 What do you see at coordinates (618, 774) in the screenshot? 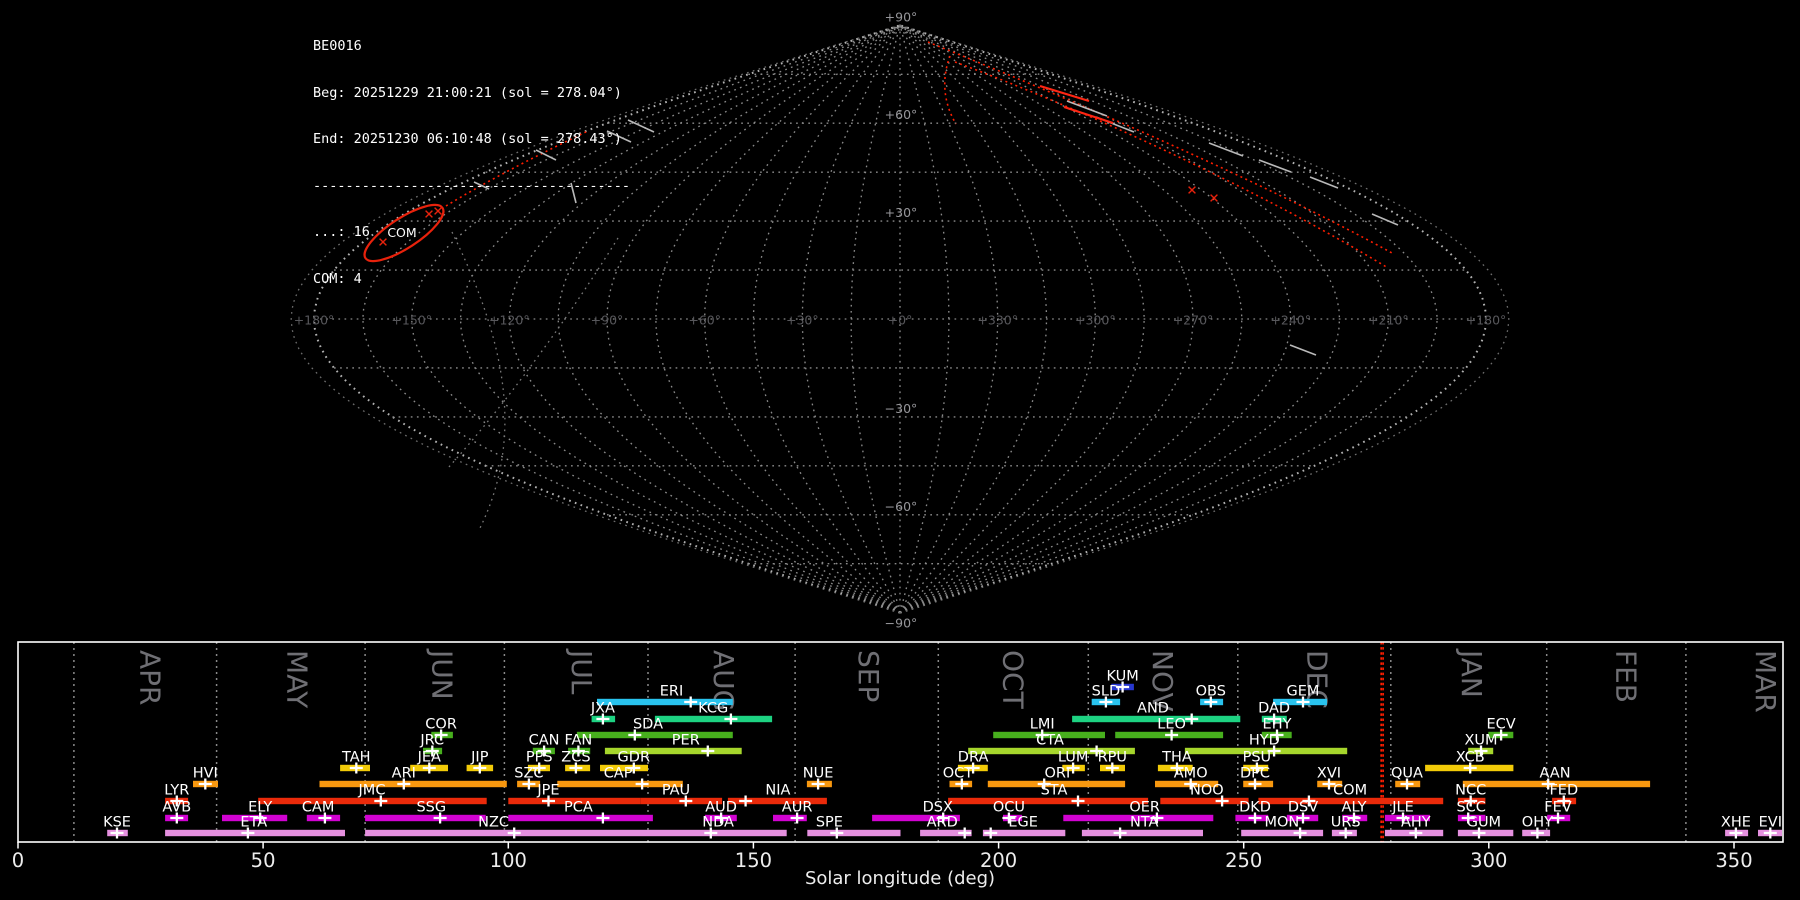
I see `shower-code-label: CAP` at bounding box center [618, 774].